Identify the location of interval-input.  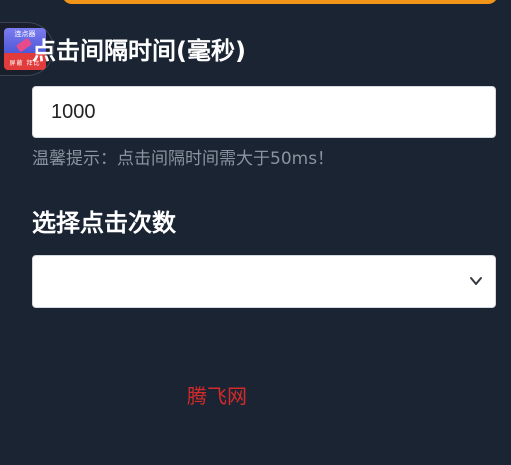
(264, 112).